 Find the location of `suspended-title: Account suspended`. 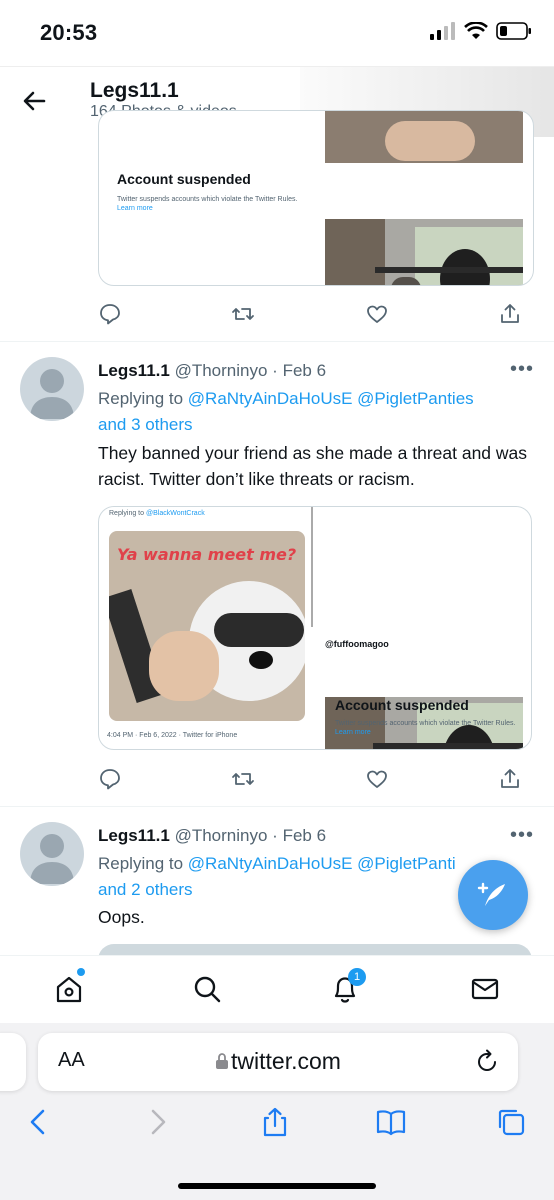

suspended-title: Account suspended is located at coordinates (184, 179).